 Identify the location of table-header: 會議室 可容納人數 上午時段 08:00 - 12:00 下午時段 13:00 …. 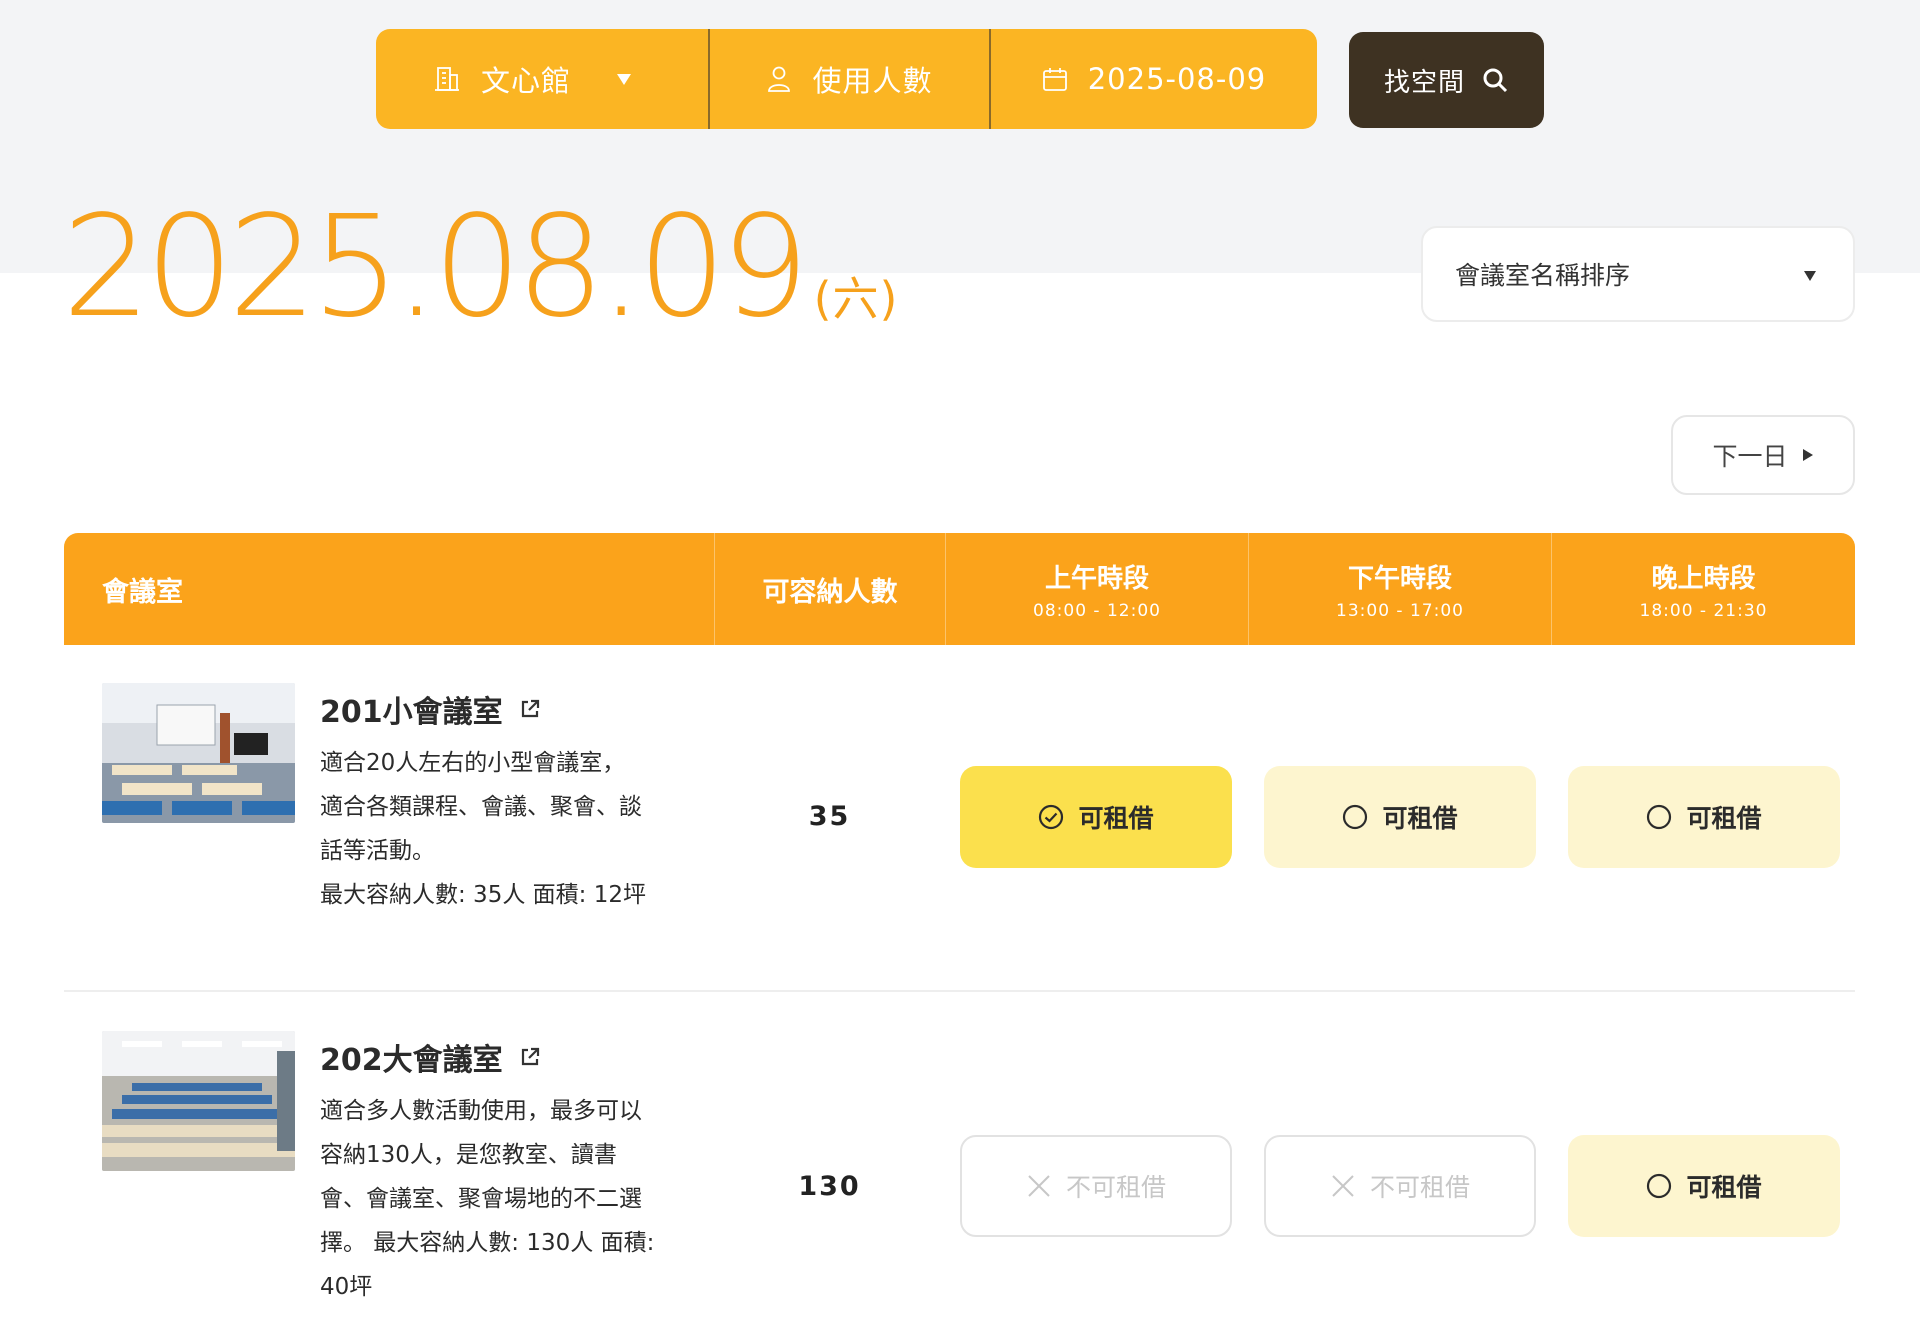
(959, 589).